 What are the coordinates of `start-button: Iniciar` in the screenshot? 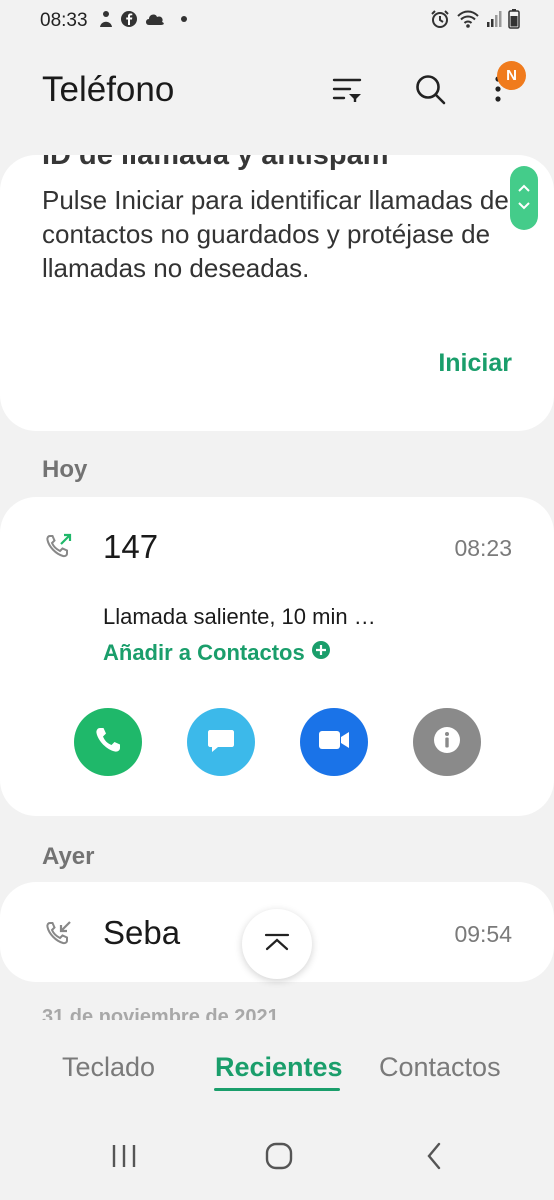 It's located at (475, 363).